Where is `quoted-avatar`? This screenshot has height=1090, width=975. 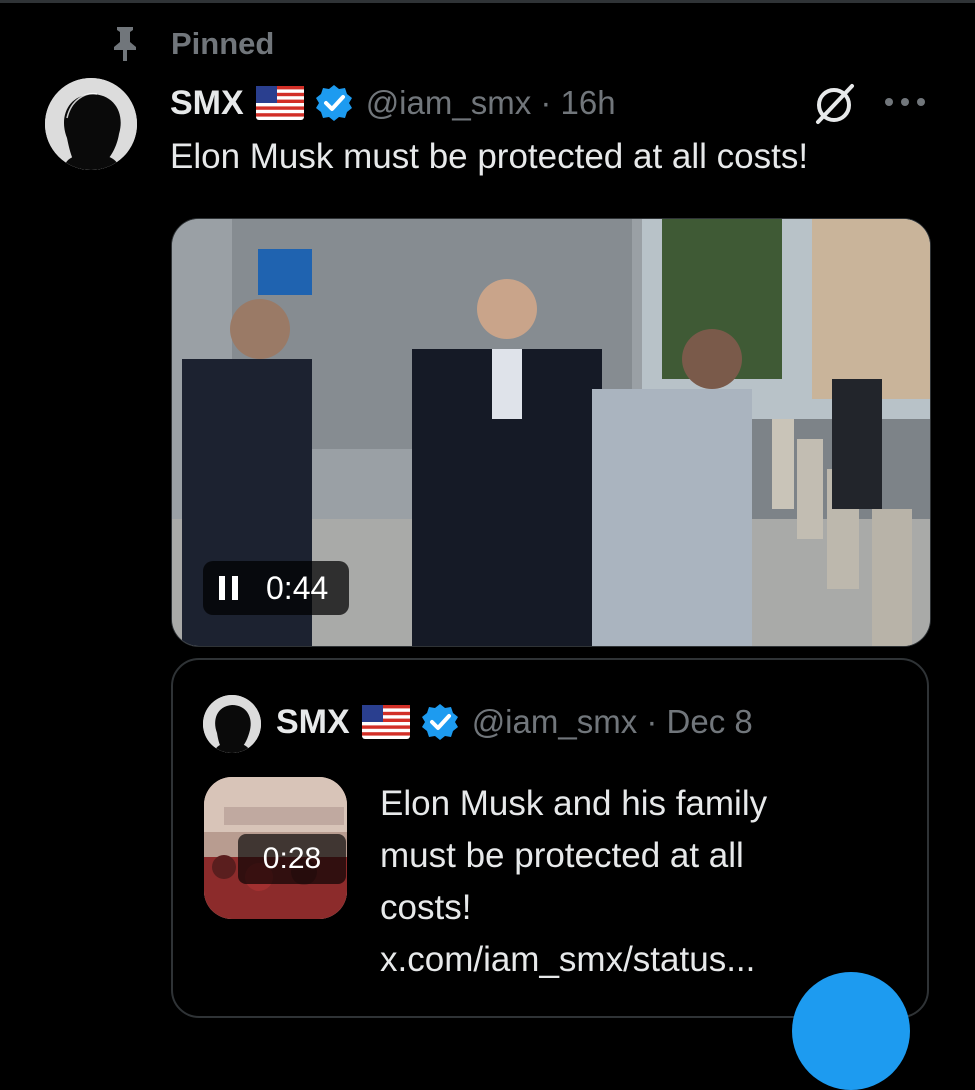
quoted-avatar is located at coordinates (232, 724).